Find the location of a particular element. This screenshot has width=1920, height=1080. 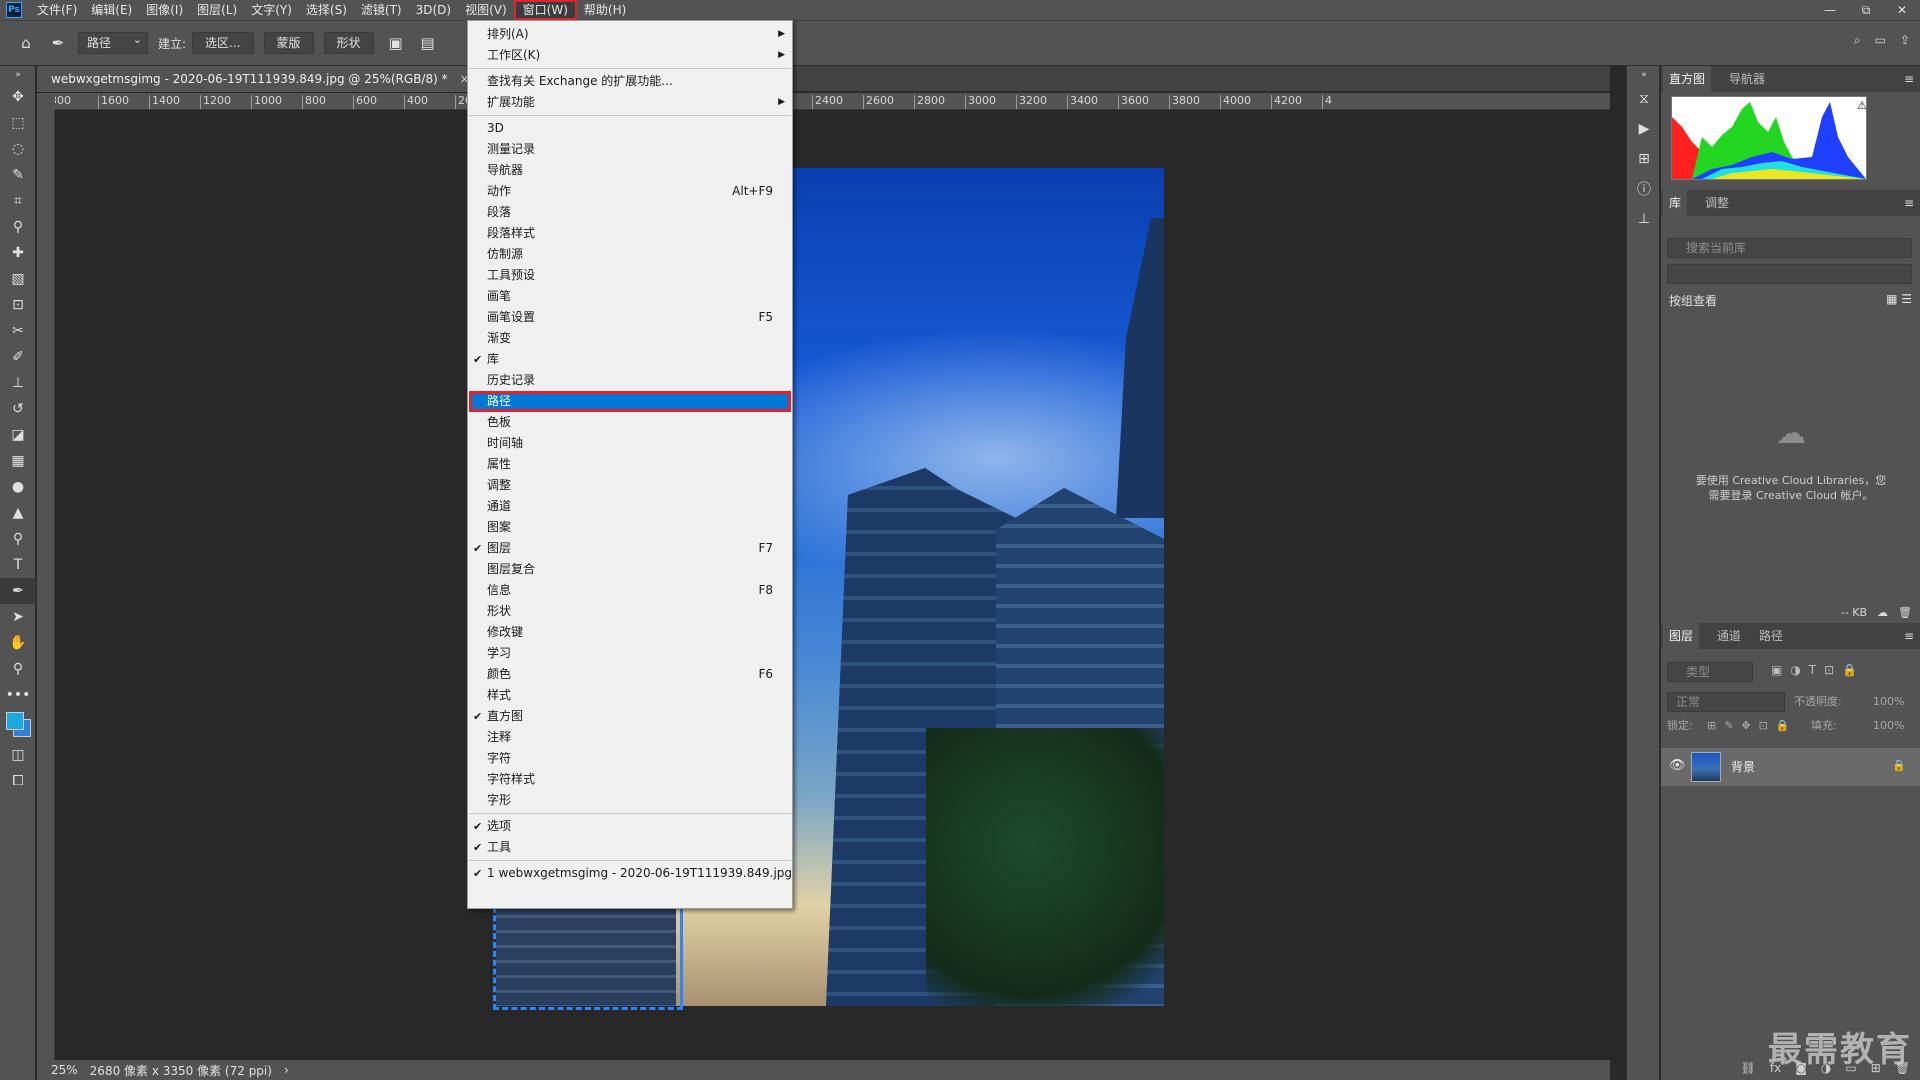

window-menu-item: 颜色 F6 is located at coordinates (630, 674).